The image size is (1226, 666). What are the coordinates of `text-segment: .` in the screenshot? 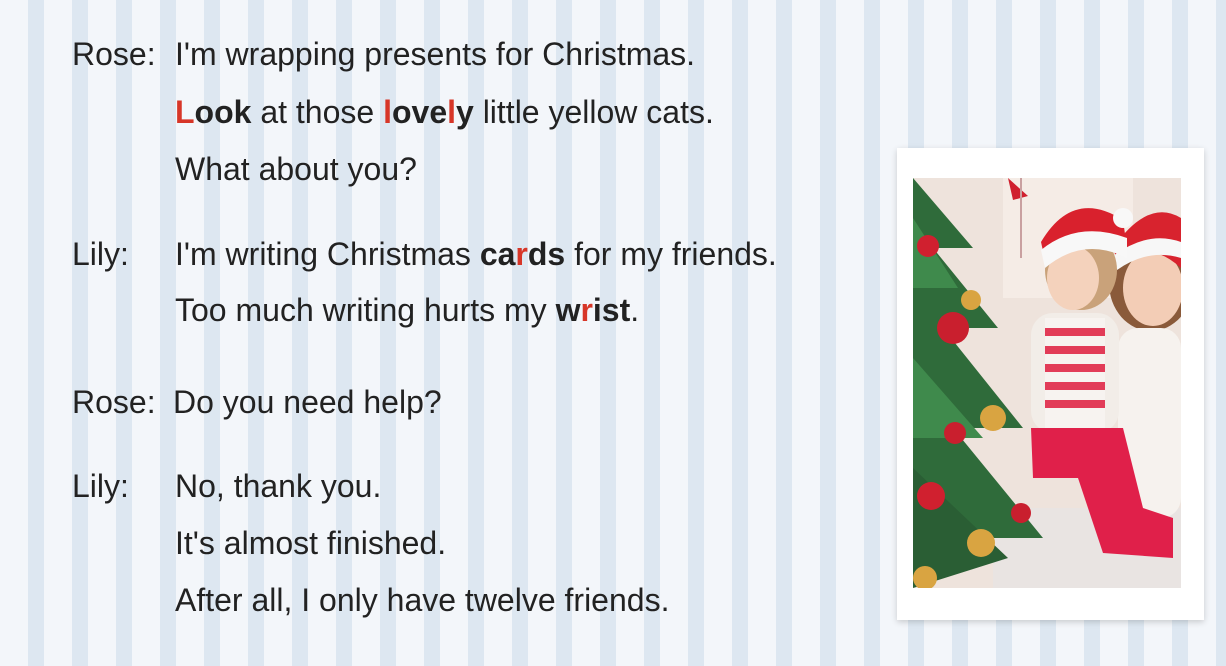 It's located at (635, 310).